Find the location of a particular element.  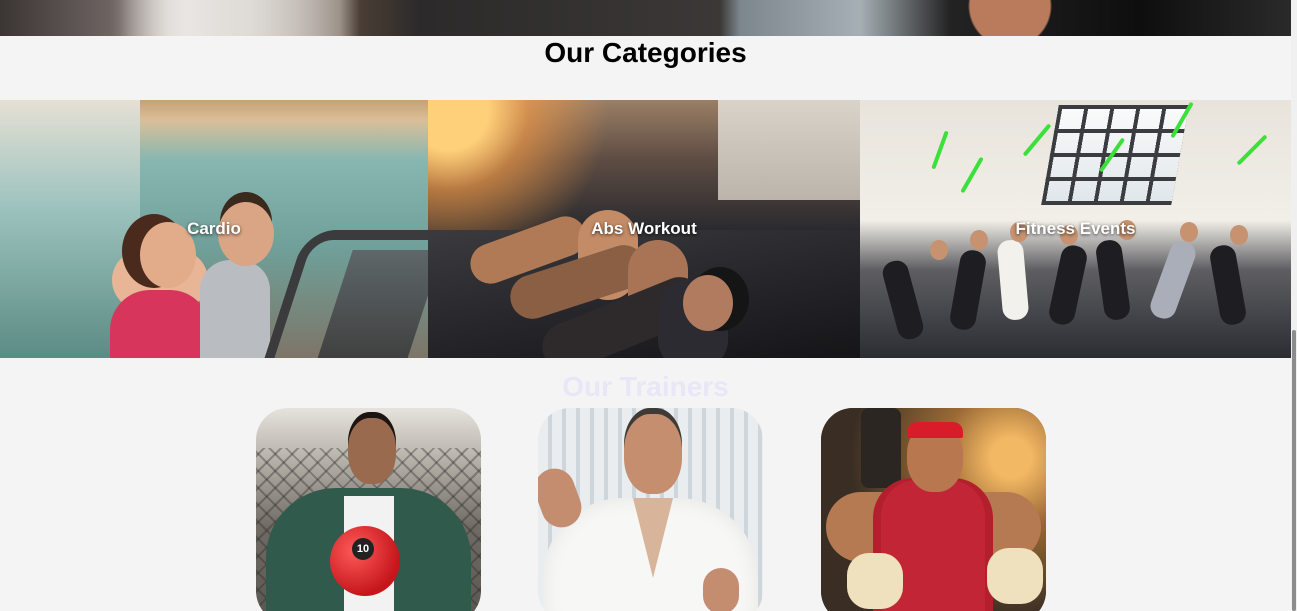

category-card-cardio: Cardio is located at coordinates (214, 229).